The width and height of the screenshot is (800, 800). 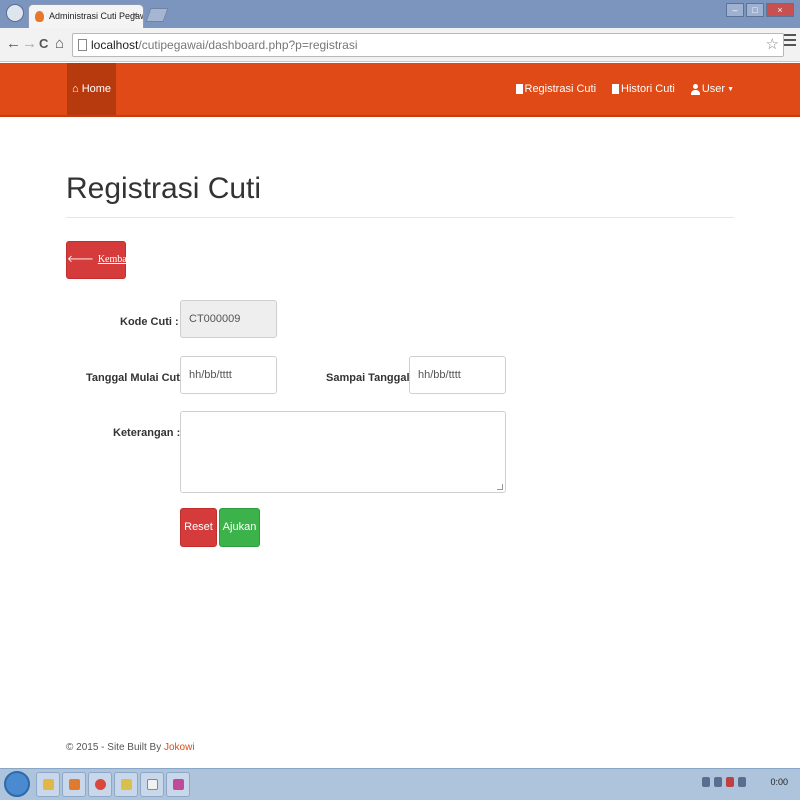 What do you see at coordinates (742, 782) in the screenshot?
I see `tray-volume-icon` at bounding box center [742, 782].